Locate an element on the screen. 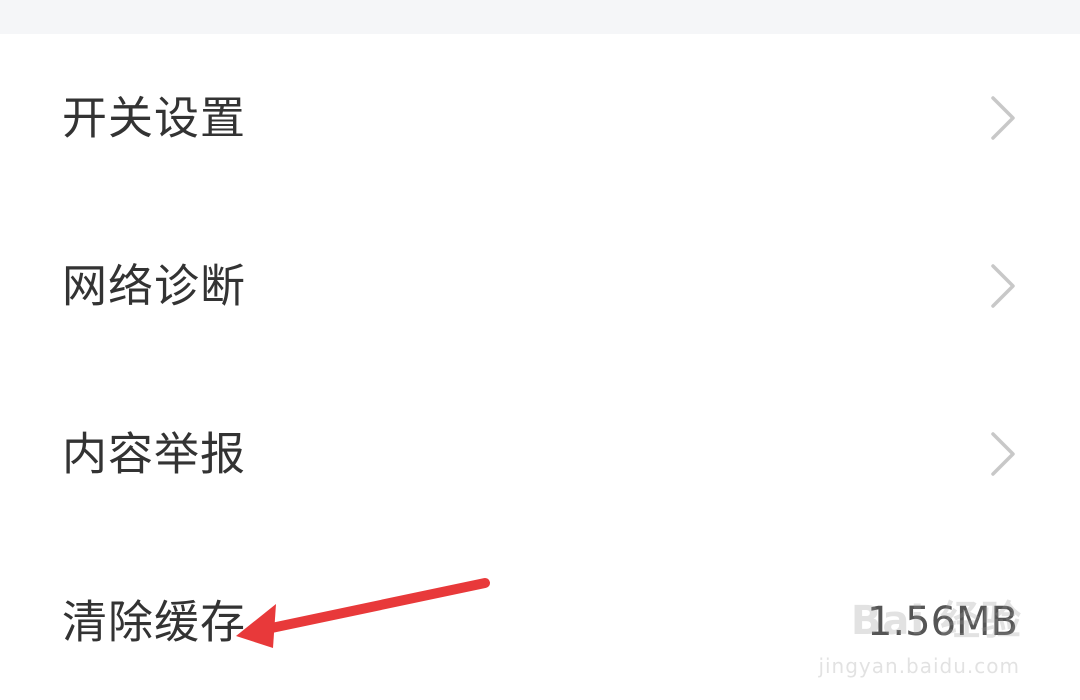  cache-size-value: 1.56MB is located at coordinates (942, 622).